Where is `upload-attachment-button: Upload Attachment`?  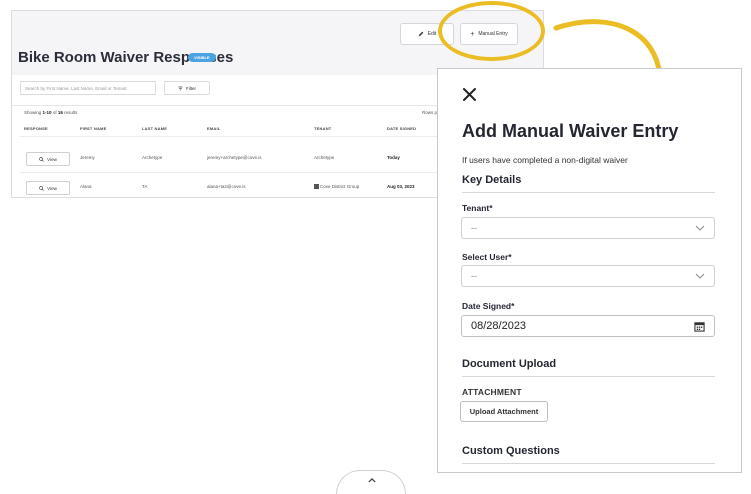
upload-attachment-button: Upload Attachment is located at coordinates (504, 411).